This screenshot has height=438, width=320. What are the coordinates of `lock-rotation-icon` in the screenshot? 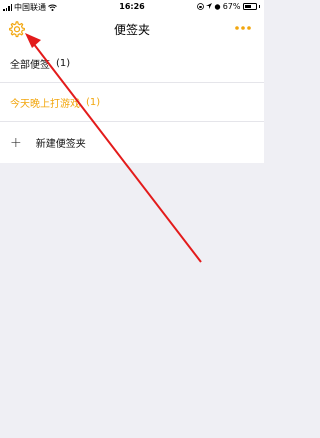 It's located at (200, 6).